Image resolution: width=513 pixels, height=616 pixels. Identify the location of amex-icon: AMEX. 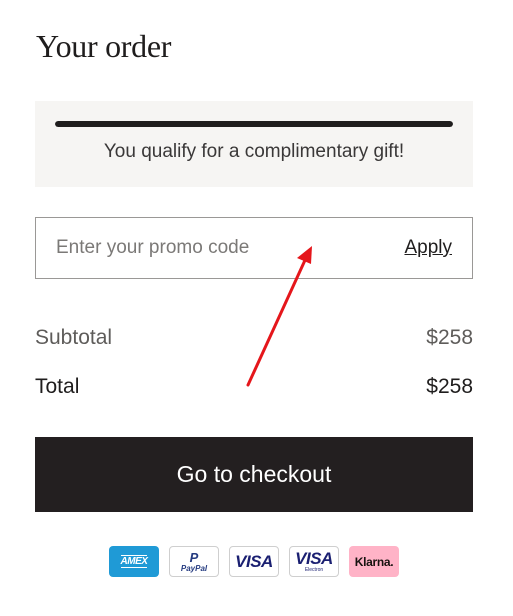
(134, 561).